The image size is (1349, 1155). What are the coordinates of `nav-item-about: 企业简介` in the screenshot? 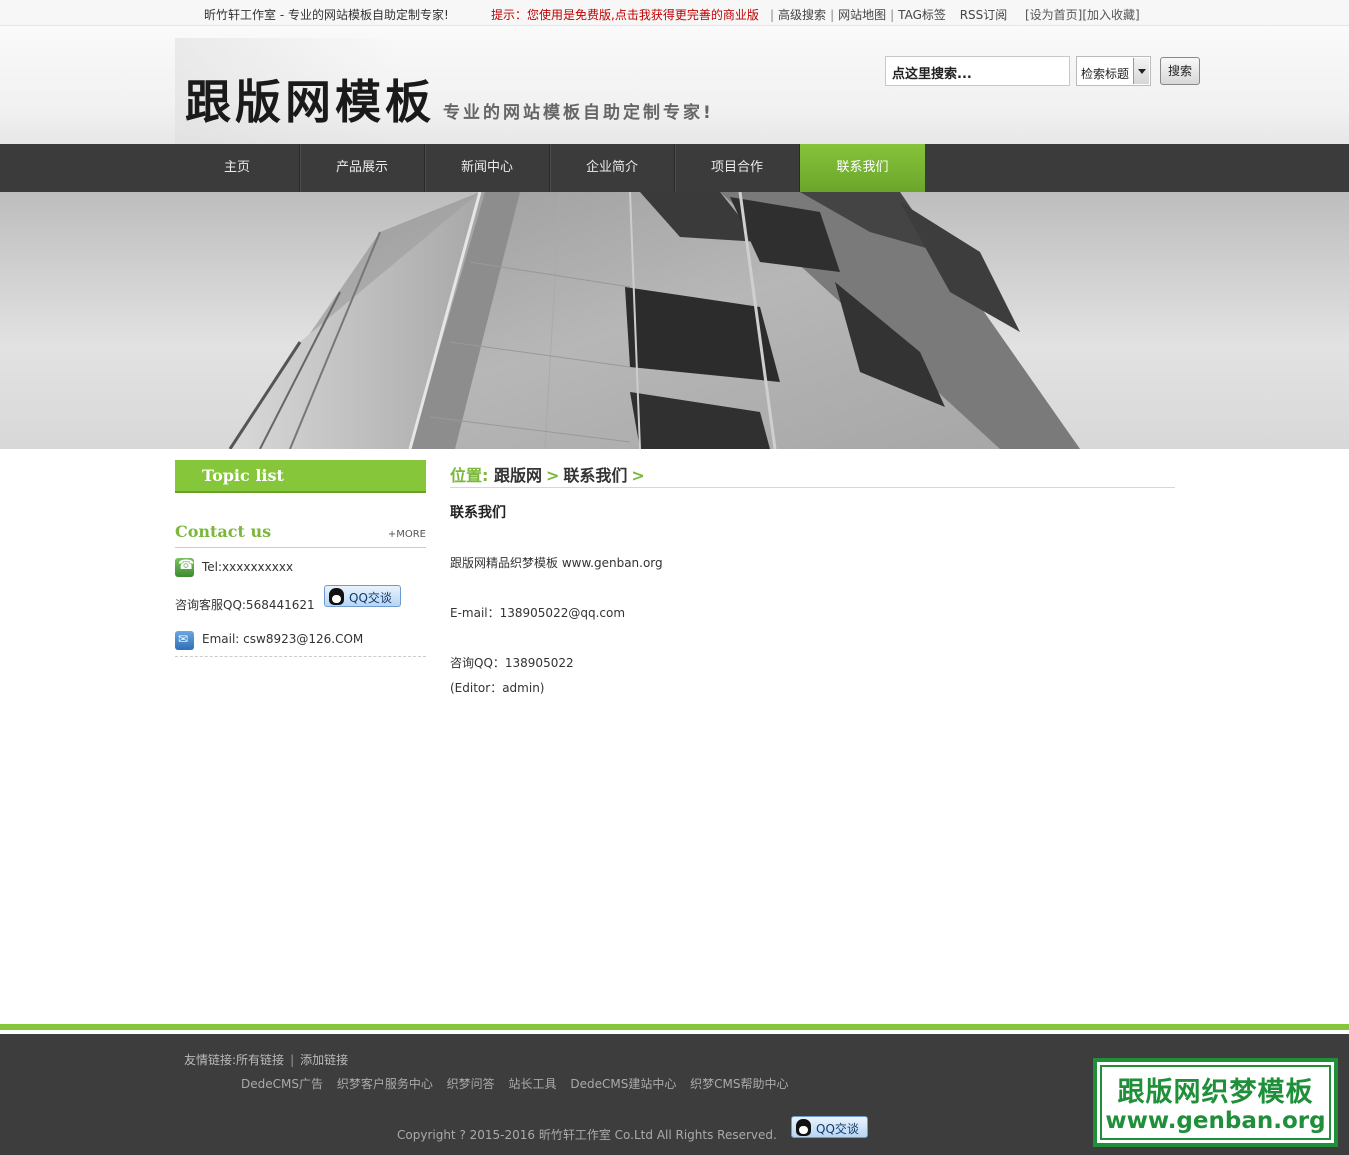 It's located at (612, 168).